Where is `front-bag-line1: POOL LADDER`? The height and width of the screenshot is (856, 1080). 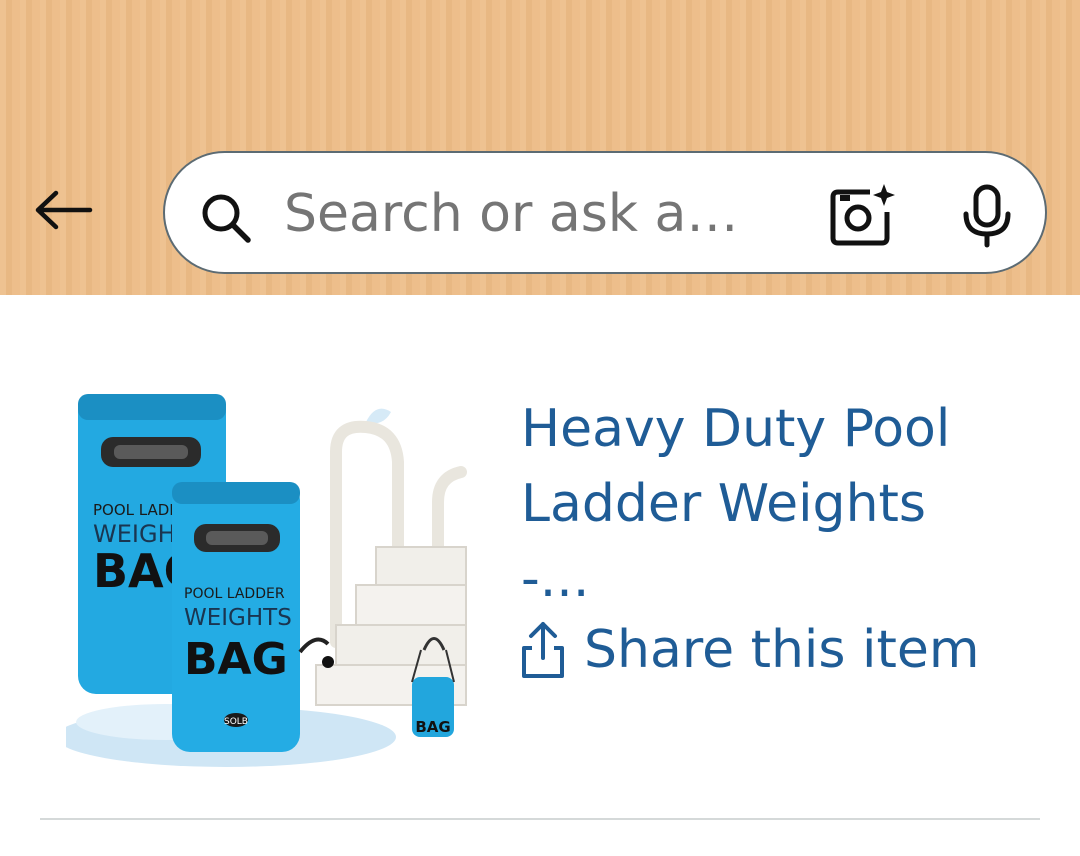
front-bag-line1: POOL LADDER is located at coordinates (234, 594).